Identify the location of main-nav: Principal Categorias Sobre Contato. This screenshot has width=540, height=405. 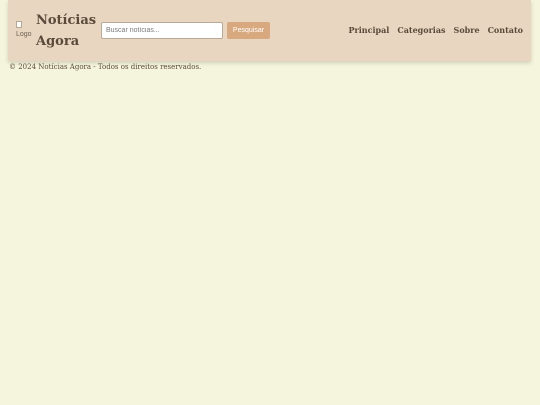
(436, 30).